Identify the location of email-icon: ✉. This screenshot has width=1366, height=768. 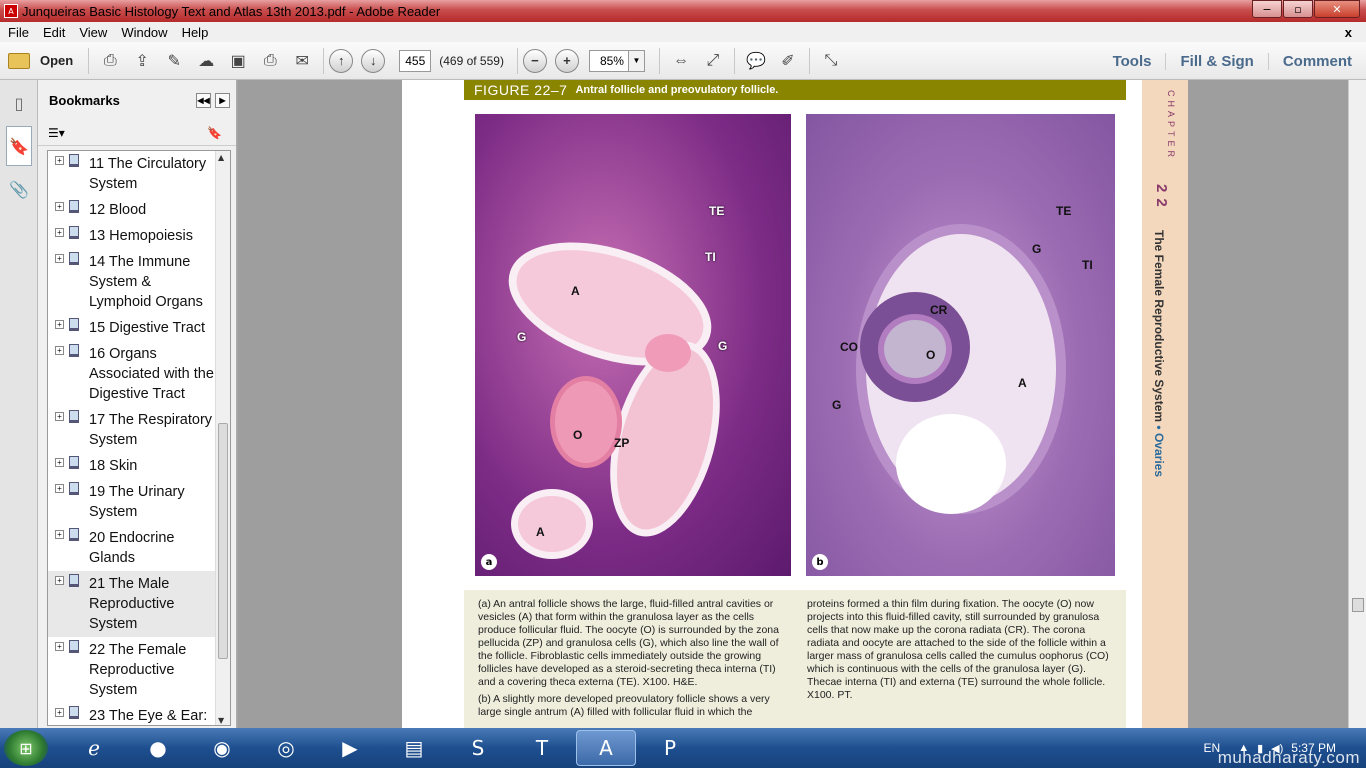
(302, 61).